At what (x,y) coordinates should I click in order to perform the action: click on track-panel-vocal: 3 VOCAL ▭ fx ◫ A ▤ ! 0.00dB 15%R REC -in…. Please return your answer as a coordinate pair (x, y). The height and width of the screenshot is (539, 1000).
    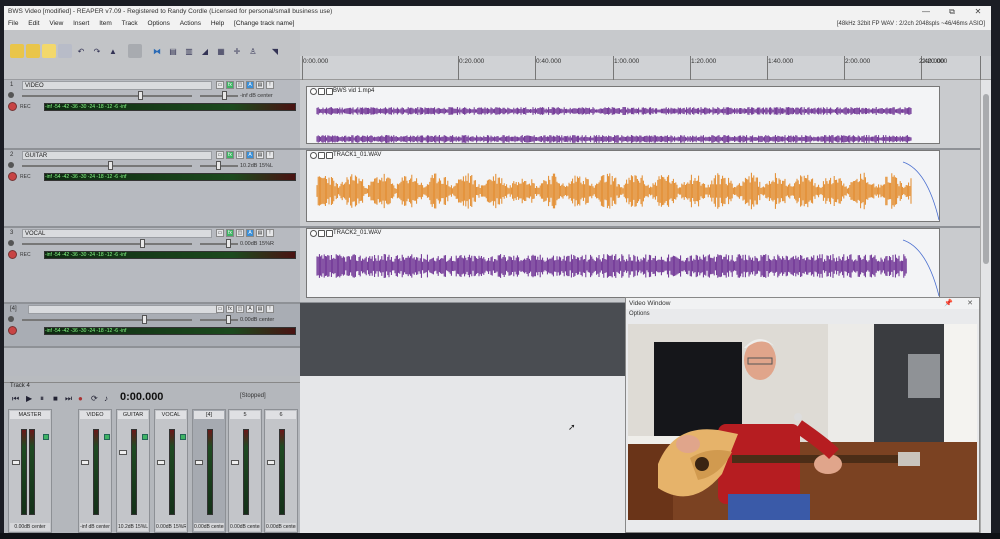
    Looking at the image, I should click on (152, 266).